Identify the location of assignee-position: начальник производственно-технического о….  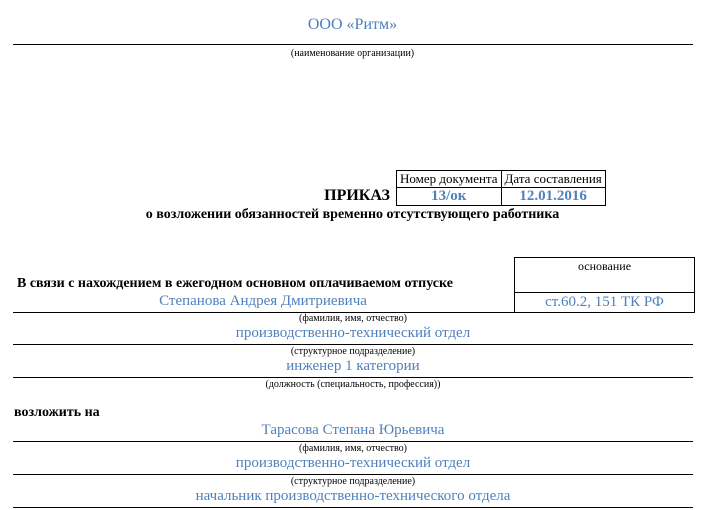
(353, 496).